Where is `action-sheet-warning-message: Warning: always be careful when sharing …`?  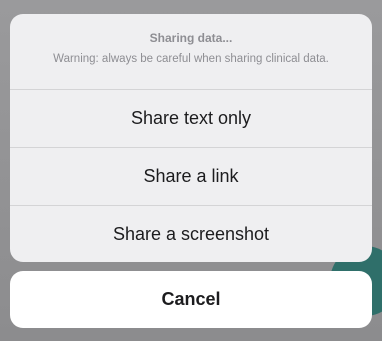
action-sheet-warning-message: Warning: always be careful when sharing … is located at coordinates (191, 59).